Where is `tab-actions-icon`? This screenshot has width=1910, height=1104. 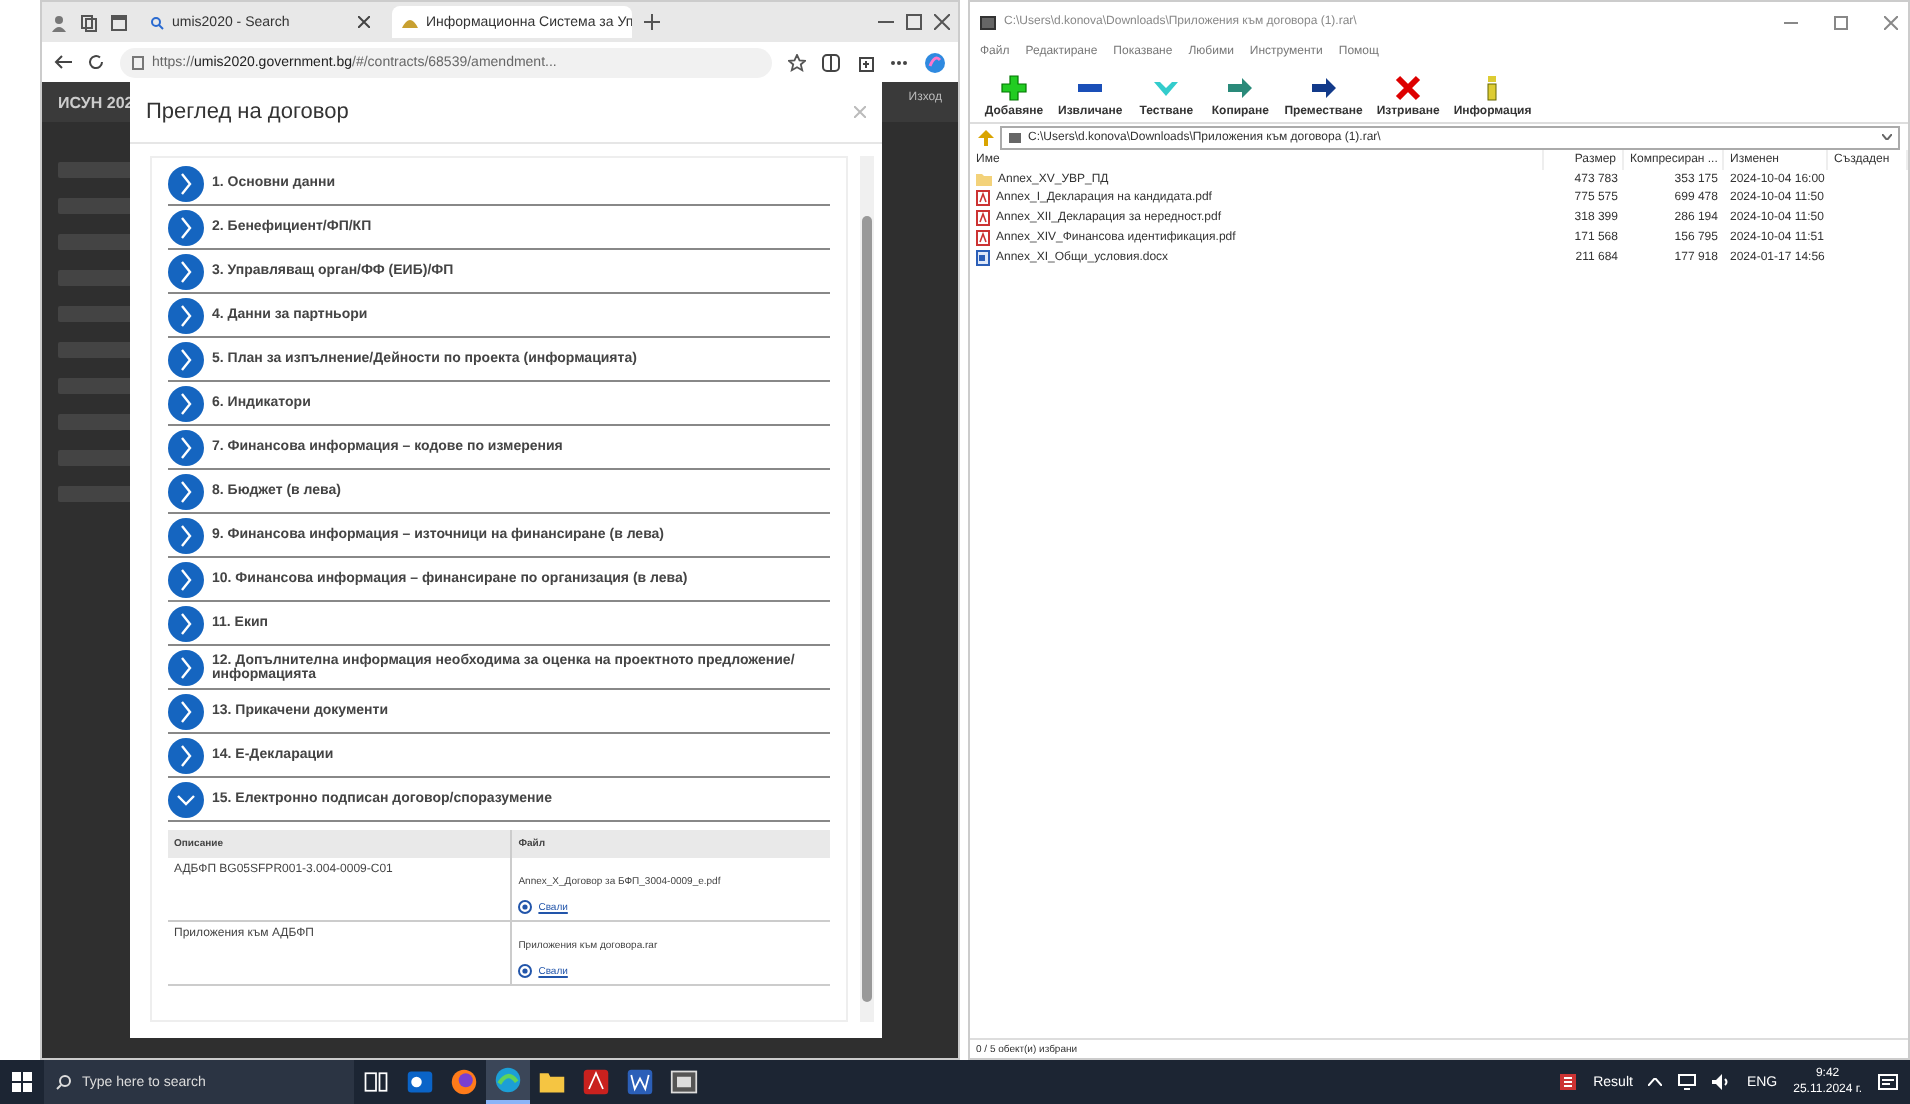 tab-actions-icon is located at coordinates (119, 22).